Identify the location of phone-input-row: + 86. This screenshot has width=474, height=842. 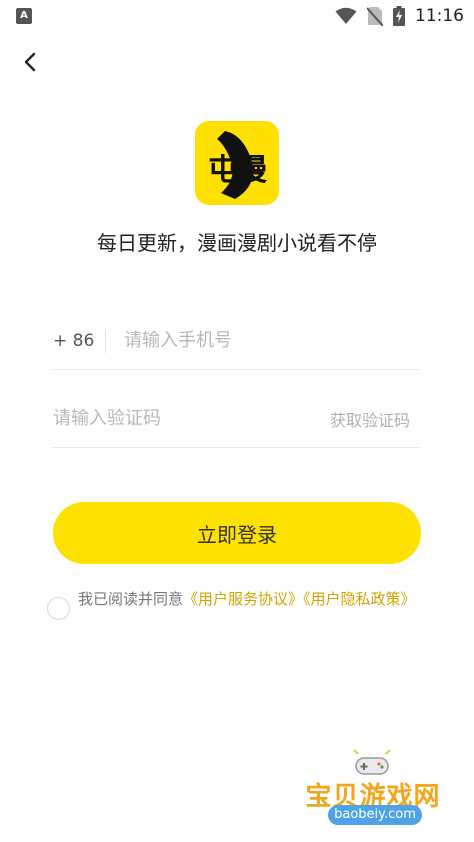
(236, 341).